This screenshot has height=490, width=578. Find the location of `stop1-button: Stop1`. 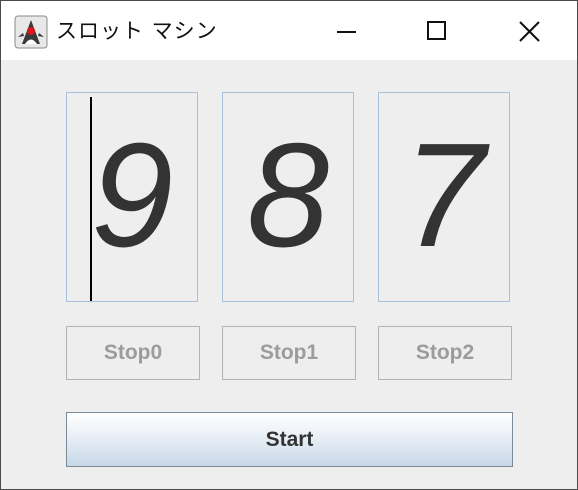

stop1-button: Stop1 is located at coordinates (289, 353).